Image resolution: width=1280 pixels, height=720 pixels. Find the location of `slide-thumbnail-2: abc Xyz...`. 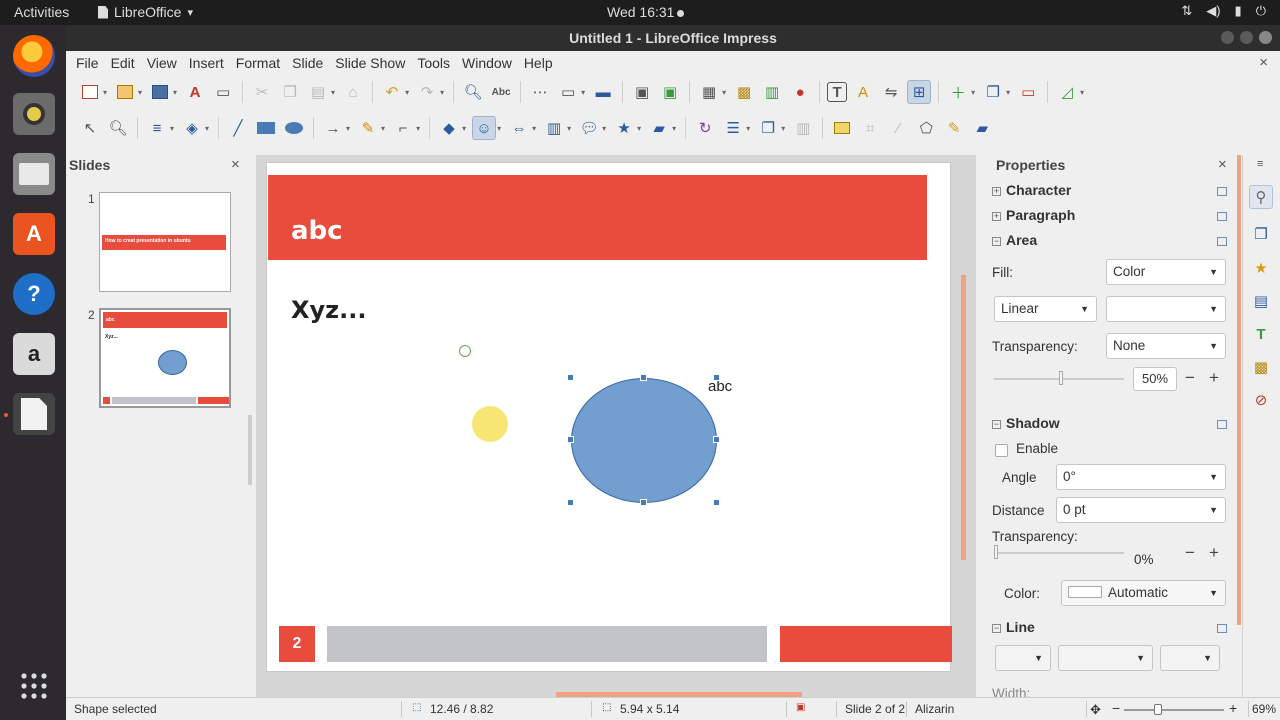

slide-thumbnail-2: abc Xyz... is located at coordinates (165, 358).